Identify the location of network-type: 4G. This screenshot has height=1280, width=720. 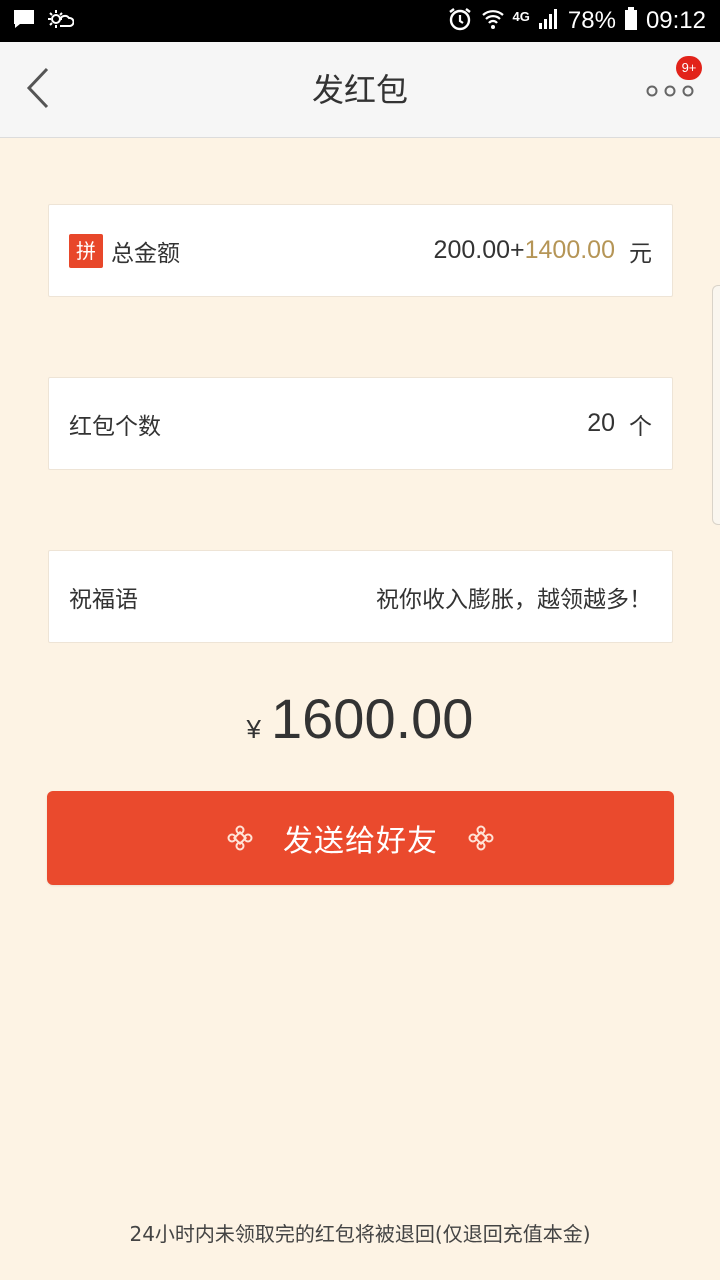
(521, 16).